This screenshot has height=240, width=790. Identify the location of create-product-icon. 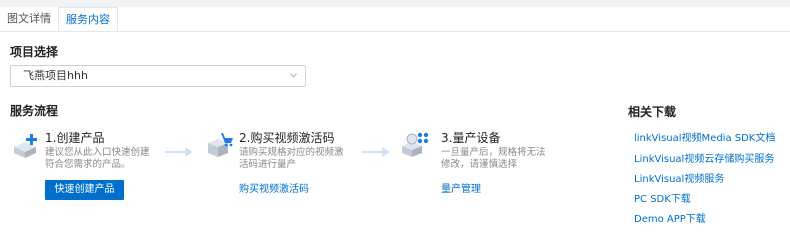
(25, 146).